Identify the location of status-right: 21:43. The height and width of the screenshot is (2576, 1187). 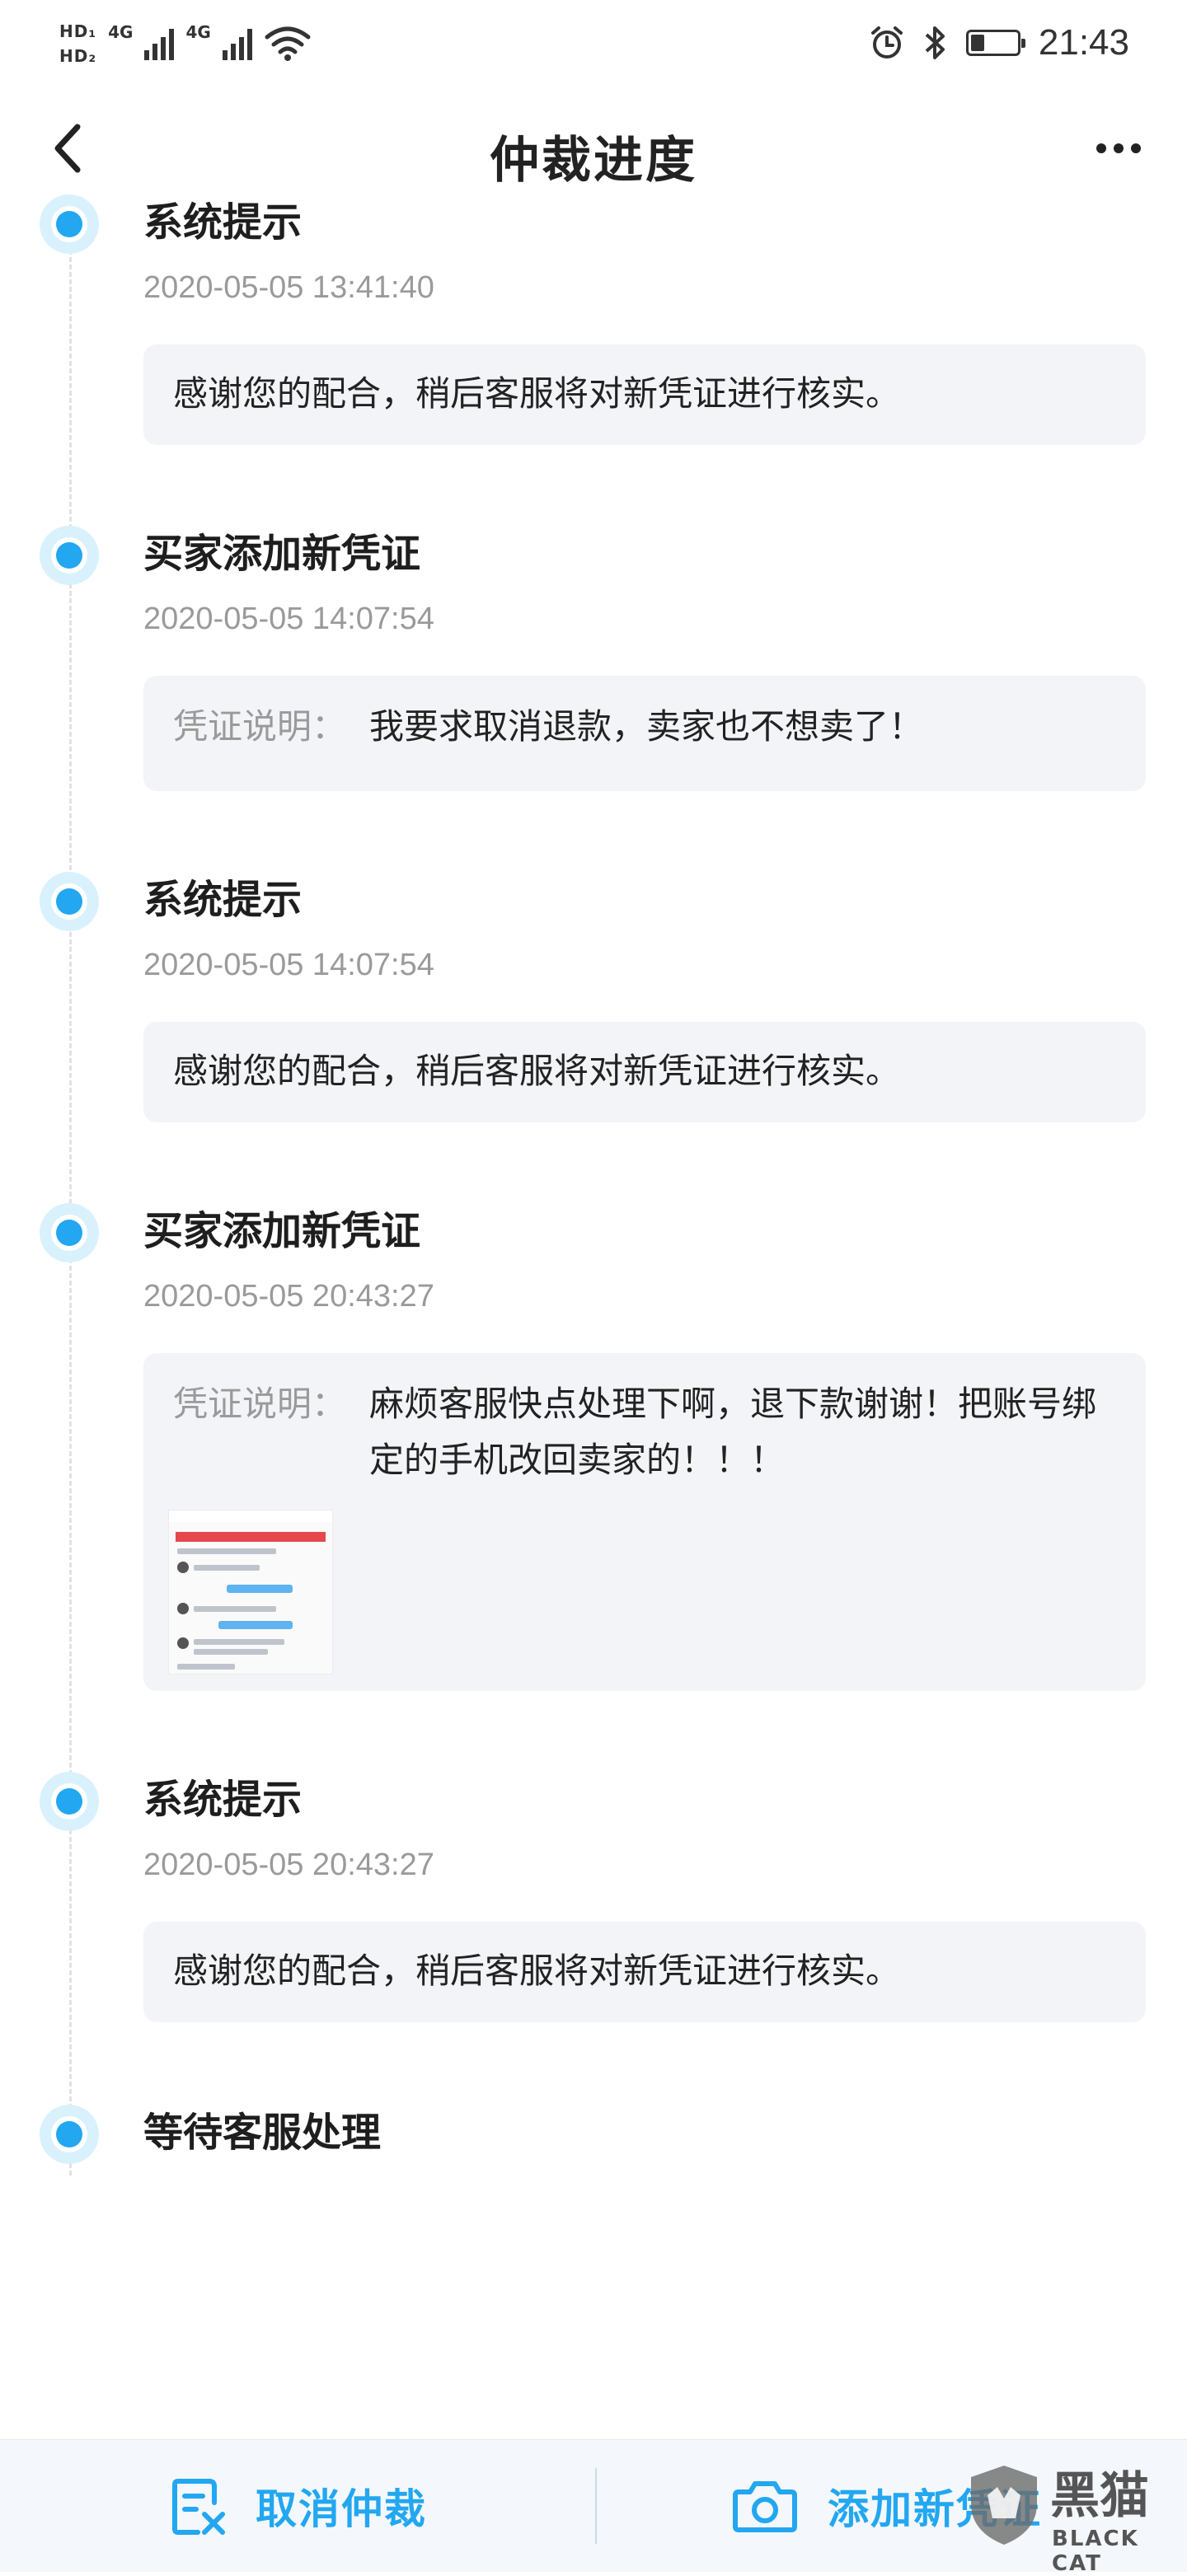
(999, 43).